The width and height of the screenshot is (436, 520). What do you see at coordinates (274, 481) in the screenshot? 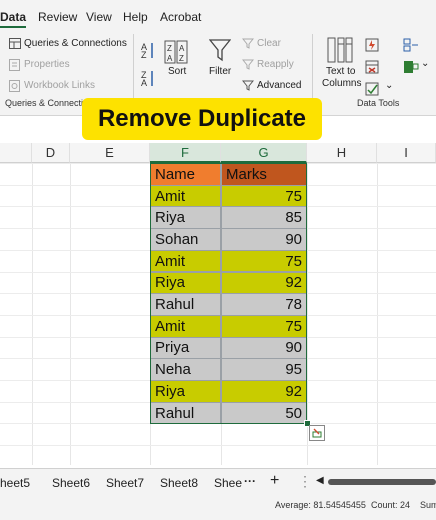
I see `add-sheet-button: +` at bounding box center [274, 481].